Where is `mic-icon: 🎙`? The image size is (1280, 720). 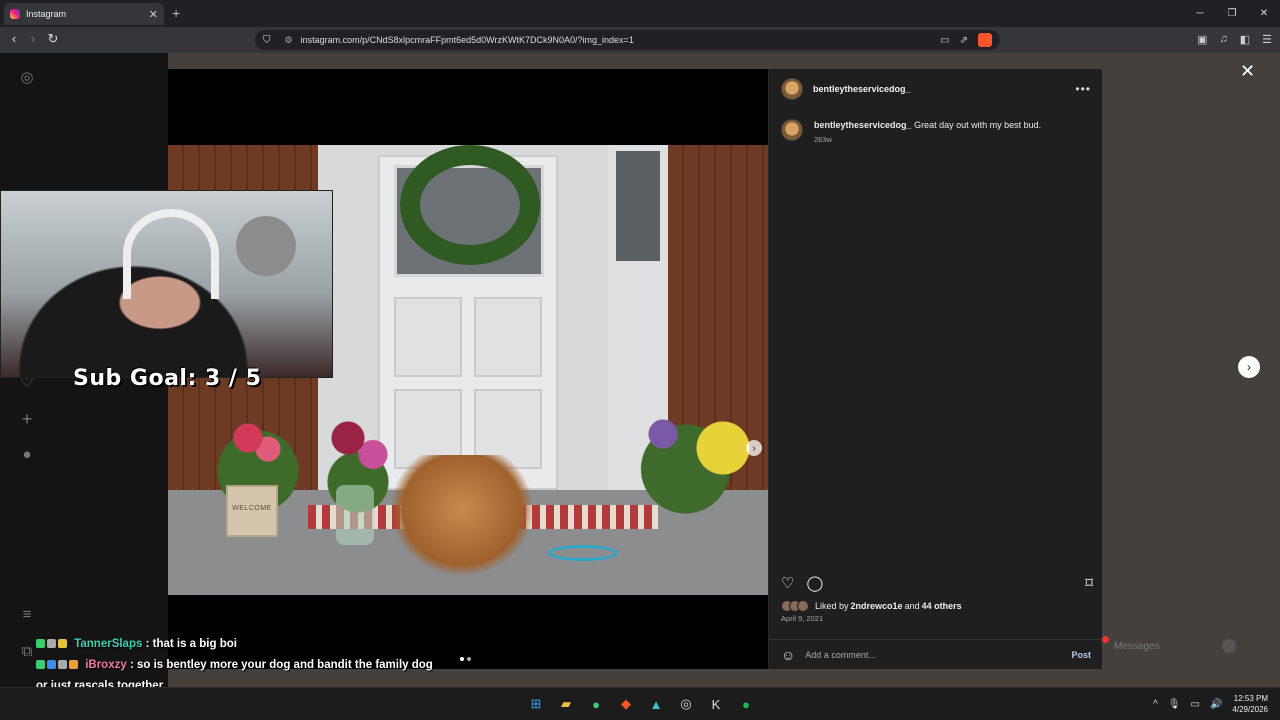
mic-icon: 🎙 is located at coordinates (1174, 704).